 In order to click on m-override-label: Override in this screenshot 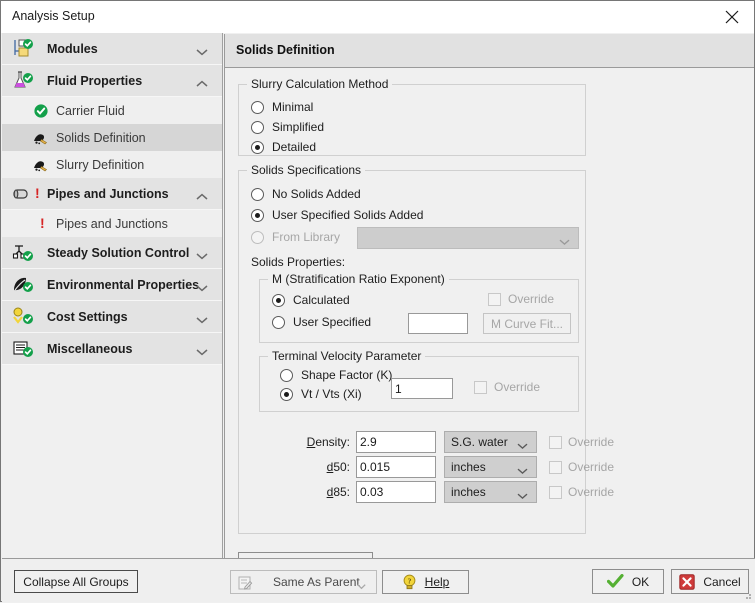, I will do `click(531, 299)`.